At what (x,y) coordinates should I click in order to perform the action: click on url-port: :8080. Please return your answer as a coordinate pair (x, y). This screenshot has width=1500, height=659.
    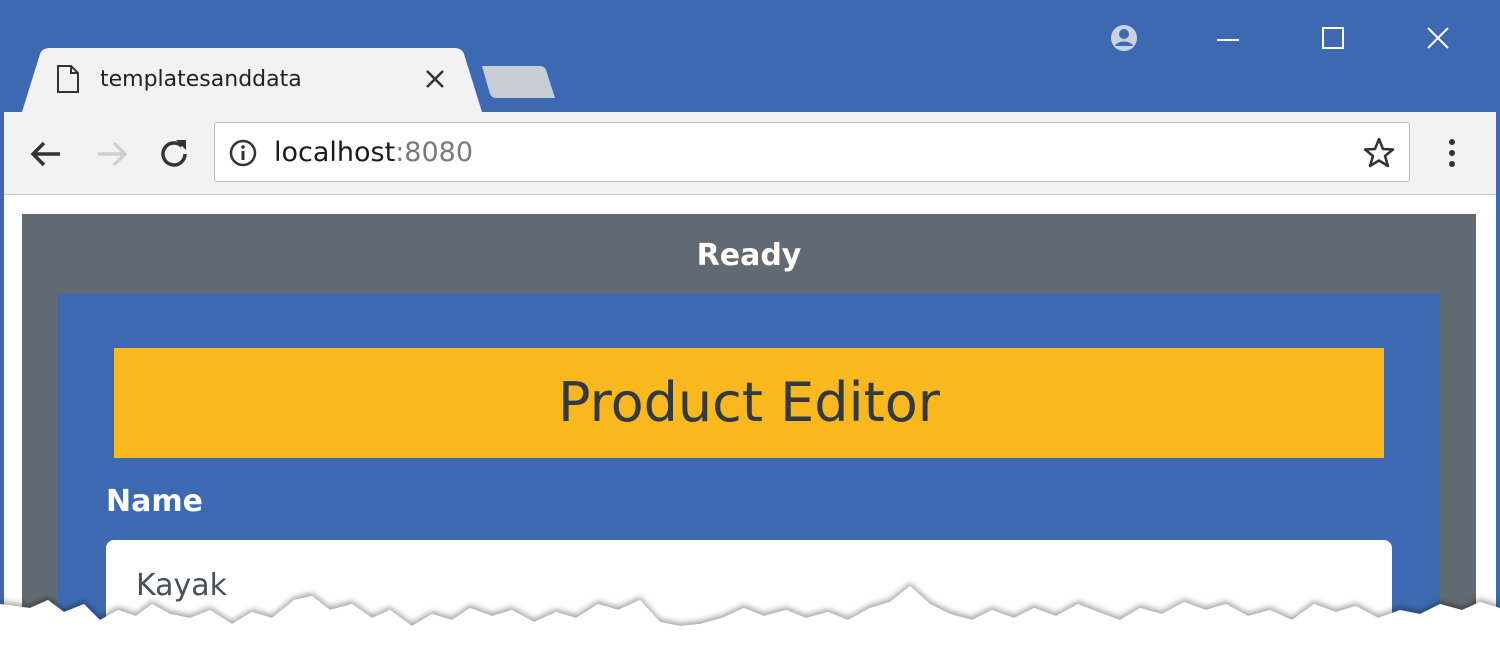
    Looking at the image, I should click on (434, 152).